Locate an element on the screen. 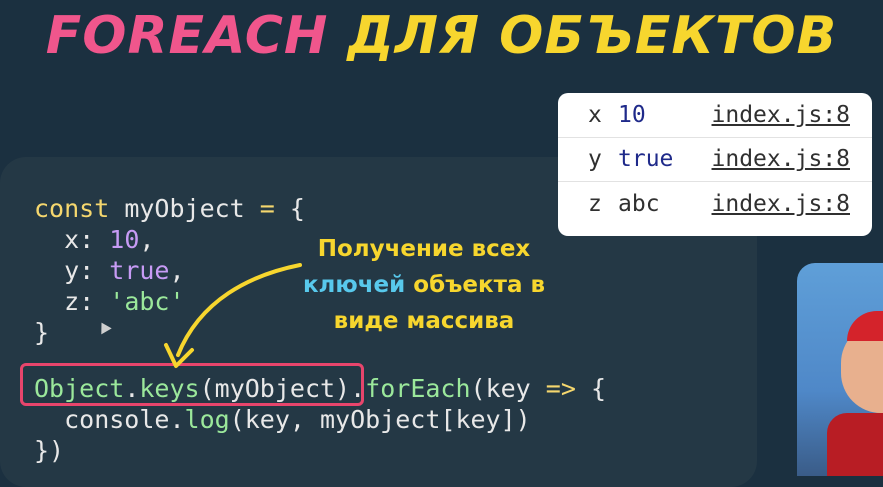 This screenshot has width=883, height=487. curved-arrow-icon is located at coordinates (233, 315).